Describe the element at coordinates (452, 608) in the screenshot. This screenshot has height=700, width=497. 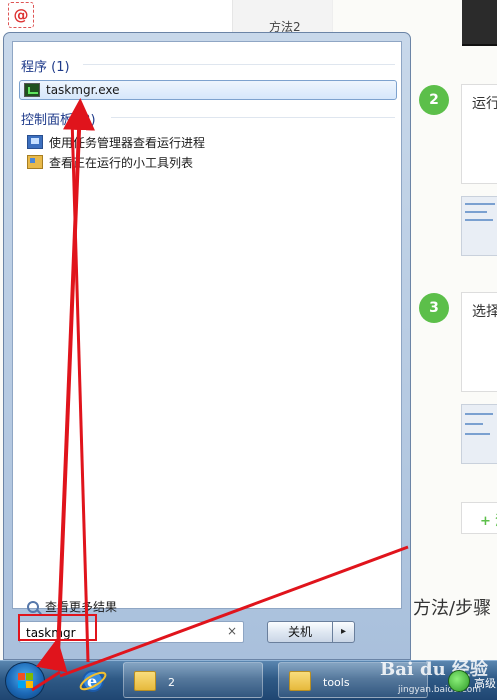
I see `method-section-title: 方法/步骤` at that location.